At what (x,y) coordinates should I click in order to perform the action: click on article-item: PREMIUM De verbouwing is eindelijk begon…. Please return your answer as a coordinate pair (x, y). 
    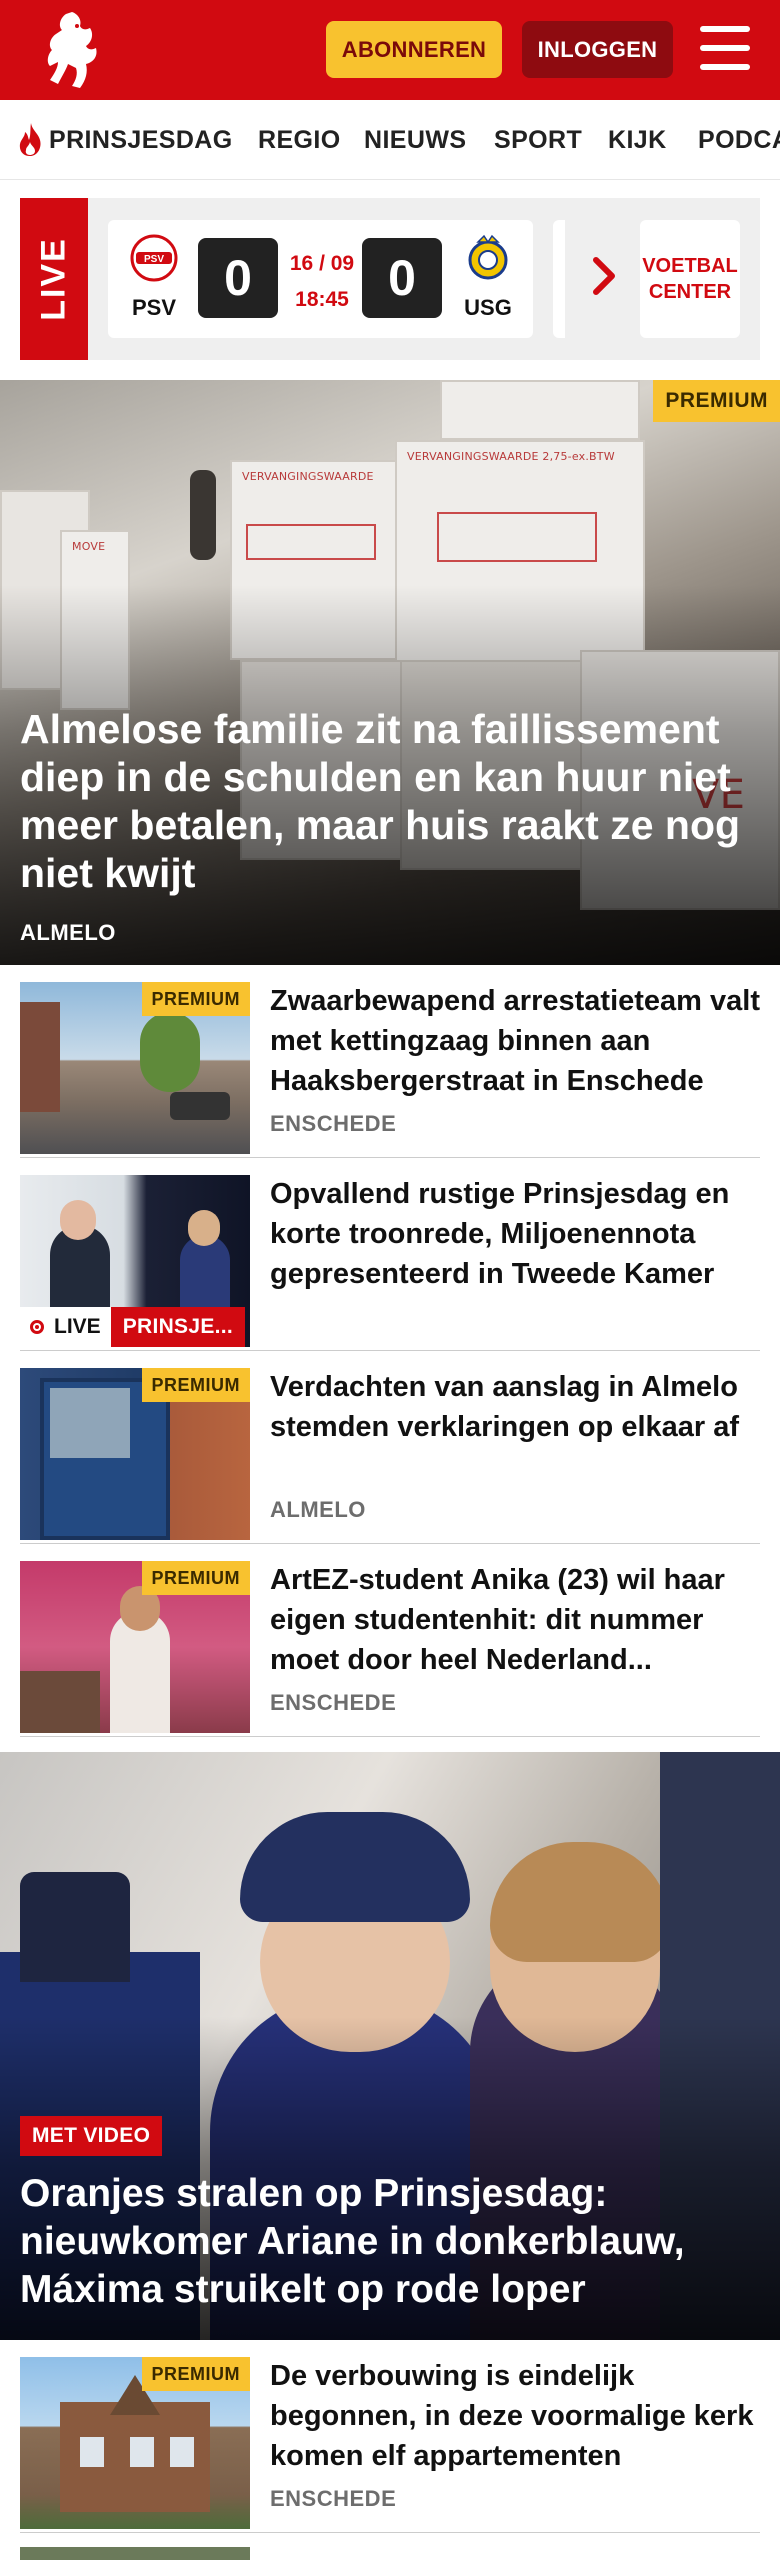
    Looking at the image, I should click on (390, 2436).